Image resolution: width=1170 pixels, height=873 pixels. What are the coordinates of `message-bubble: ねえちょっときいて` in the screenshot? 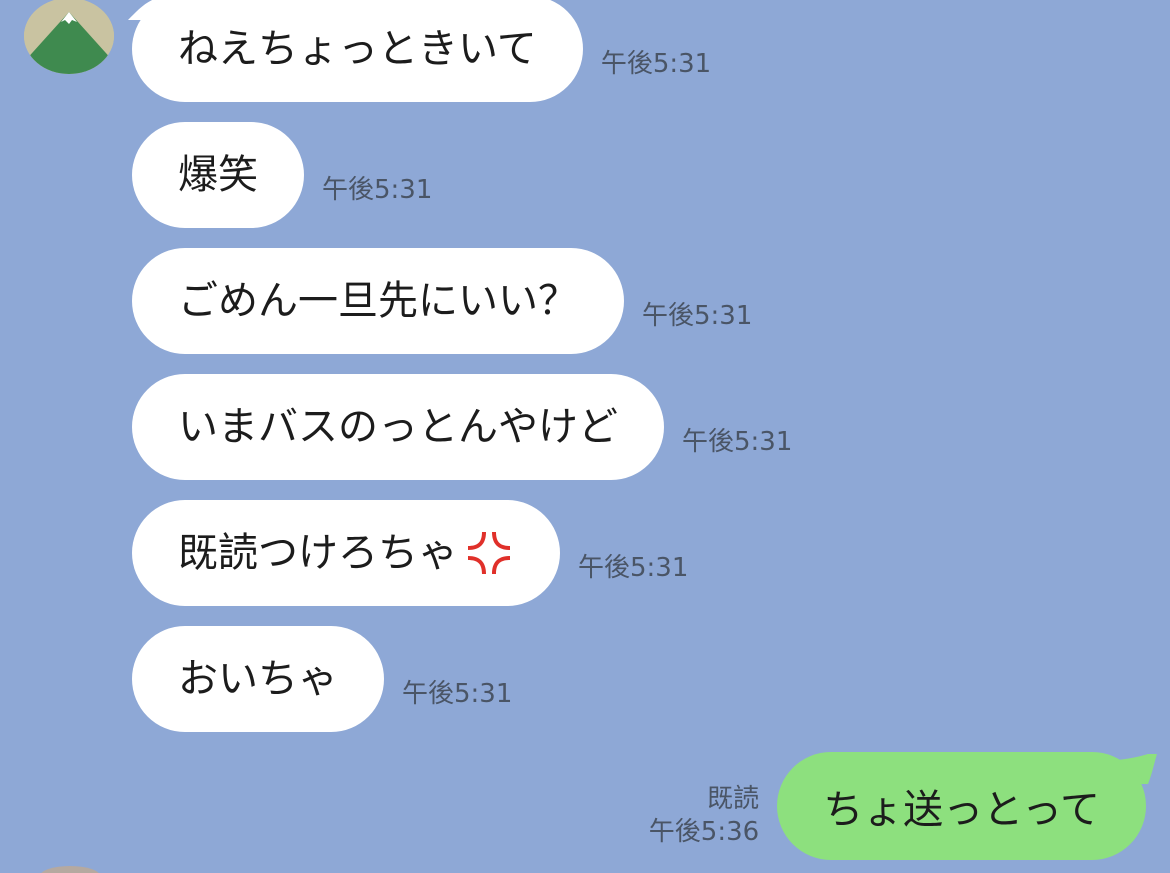 It's located at (357, 51).